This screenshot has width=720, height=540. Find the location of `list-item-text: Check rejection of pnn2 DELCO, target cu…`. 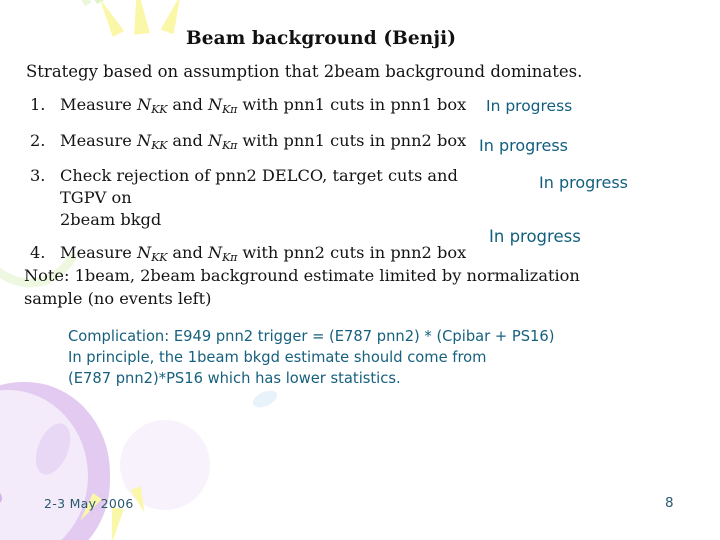

list-item-text: Check rejection of pnn2 DELCO, target cu… is located at coordinates (280, 197).